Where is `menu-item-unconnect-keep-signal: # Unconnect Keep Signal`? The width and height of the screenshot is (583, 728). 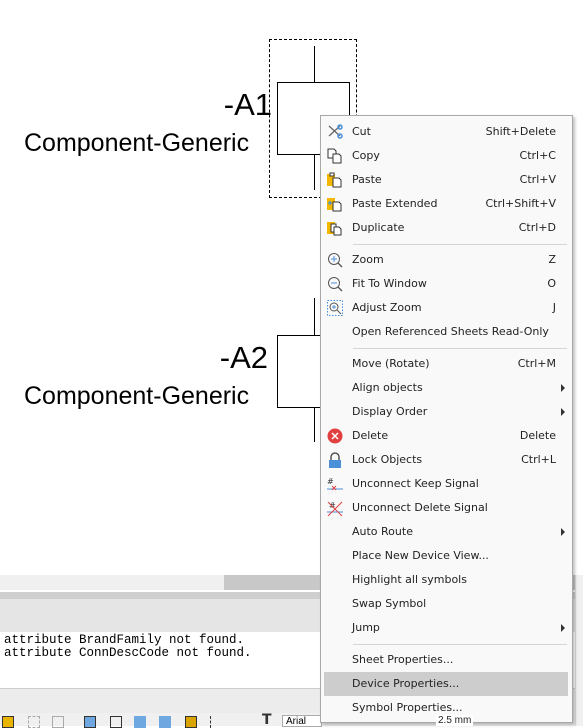 menu-item-unconnect-keep-signal: # Unconnect Keep Signal is located at coordinates (446, 484).